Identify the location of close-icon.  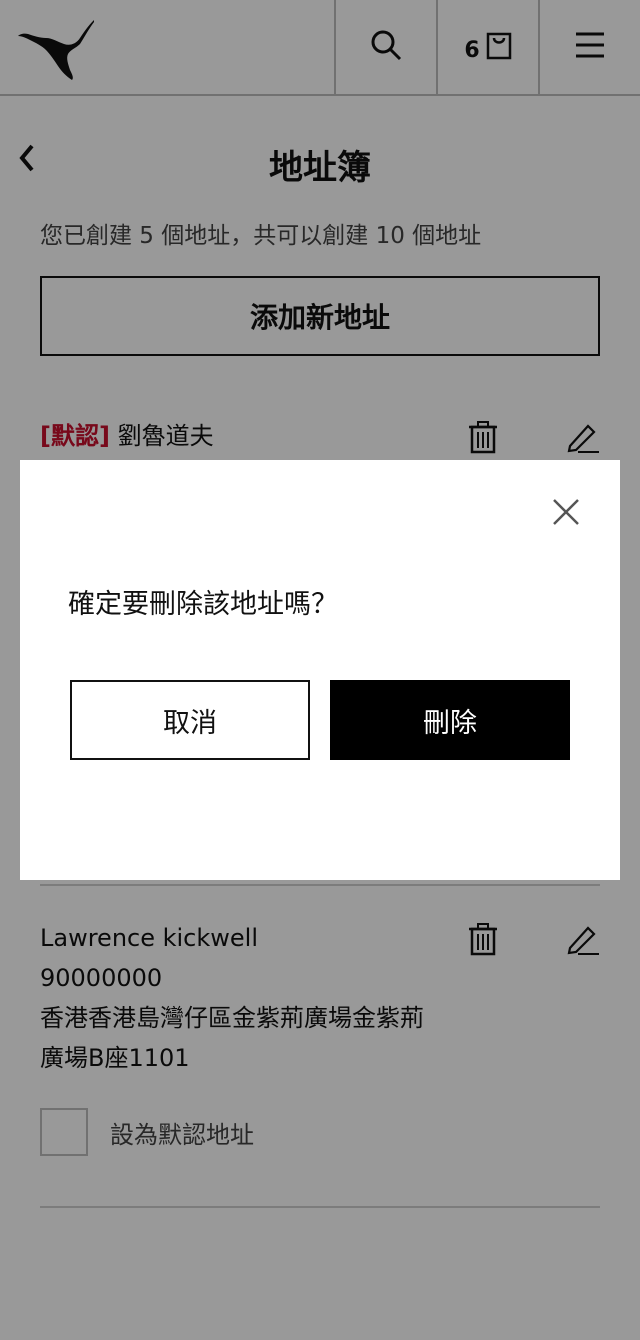
(566, 516).